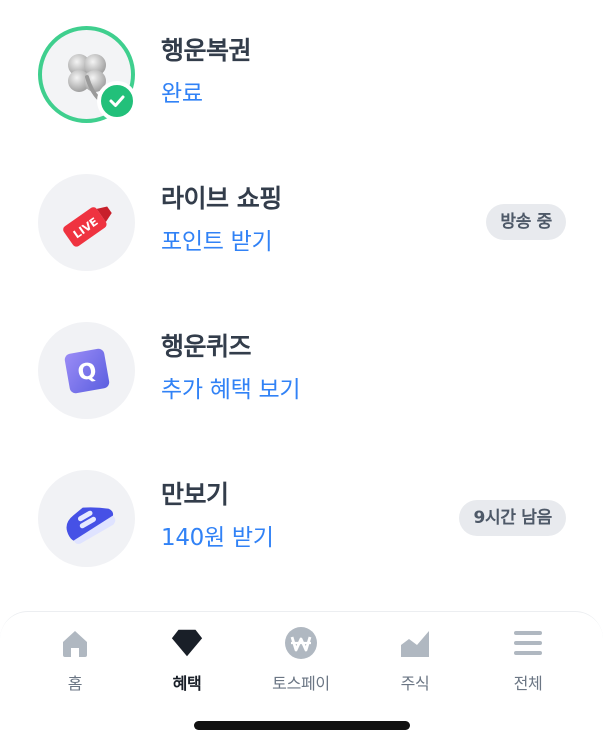 Image resolution: width=603 pixels, height=740 pixels. I want to click on item-title: 행운퀴즈, so click(206, 346).